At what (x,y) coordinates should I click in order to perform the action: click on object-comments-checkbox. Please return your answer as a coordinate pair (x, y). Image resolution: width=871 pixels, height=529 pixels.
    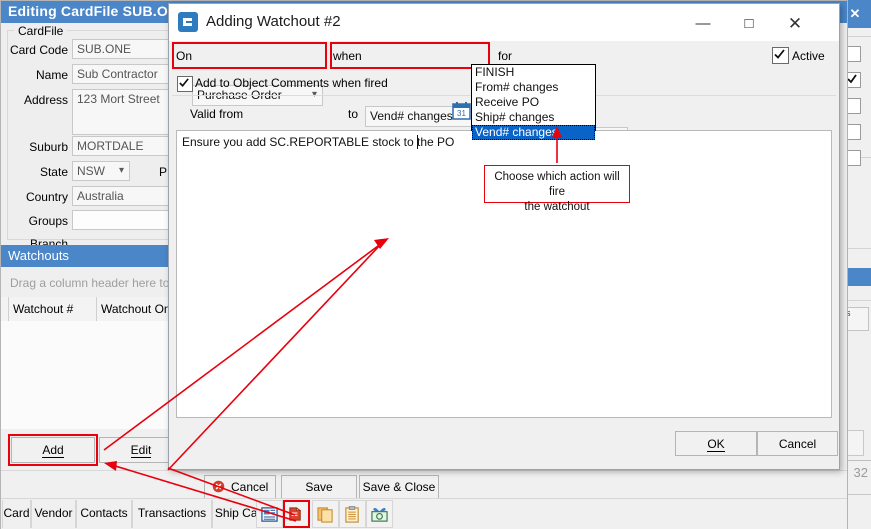
    Looking at the image, I should click on (185, 84).